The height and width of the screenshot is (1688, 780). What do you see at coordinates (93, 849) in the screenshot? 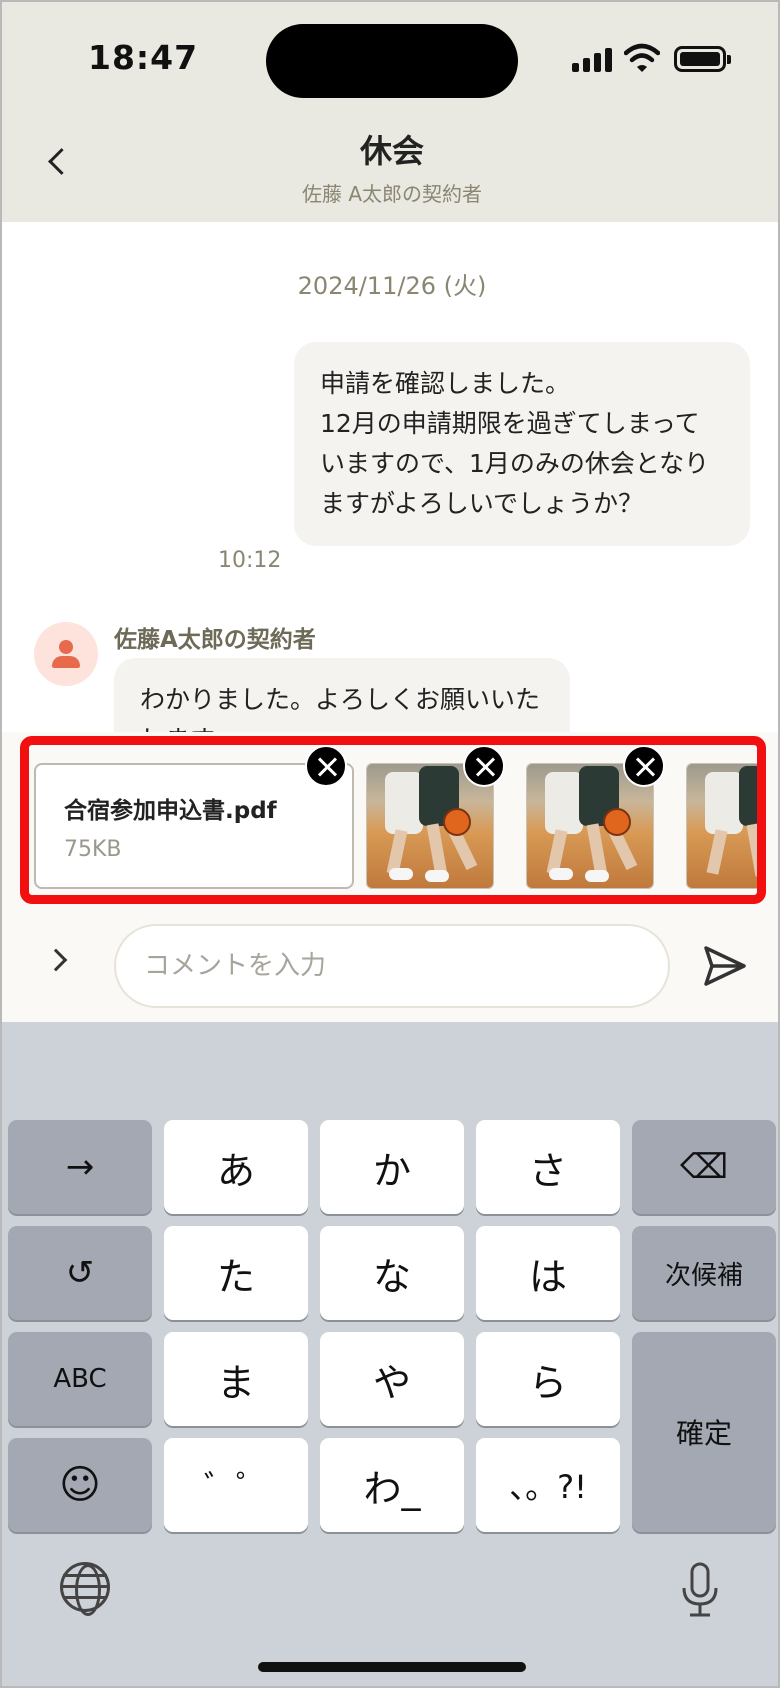
I see `pdf-file-size: 75KB` at bounding box center [93, 849].